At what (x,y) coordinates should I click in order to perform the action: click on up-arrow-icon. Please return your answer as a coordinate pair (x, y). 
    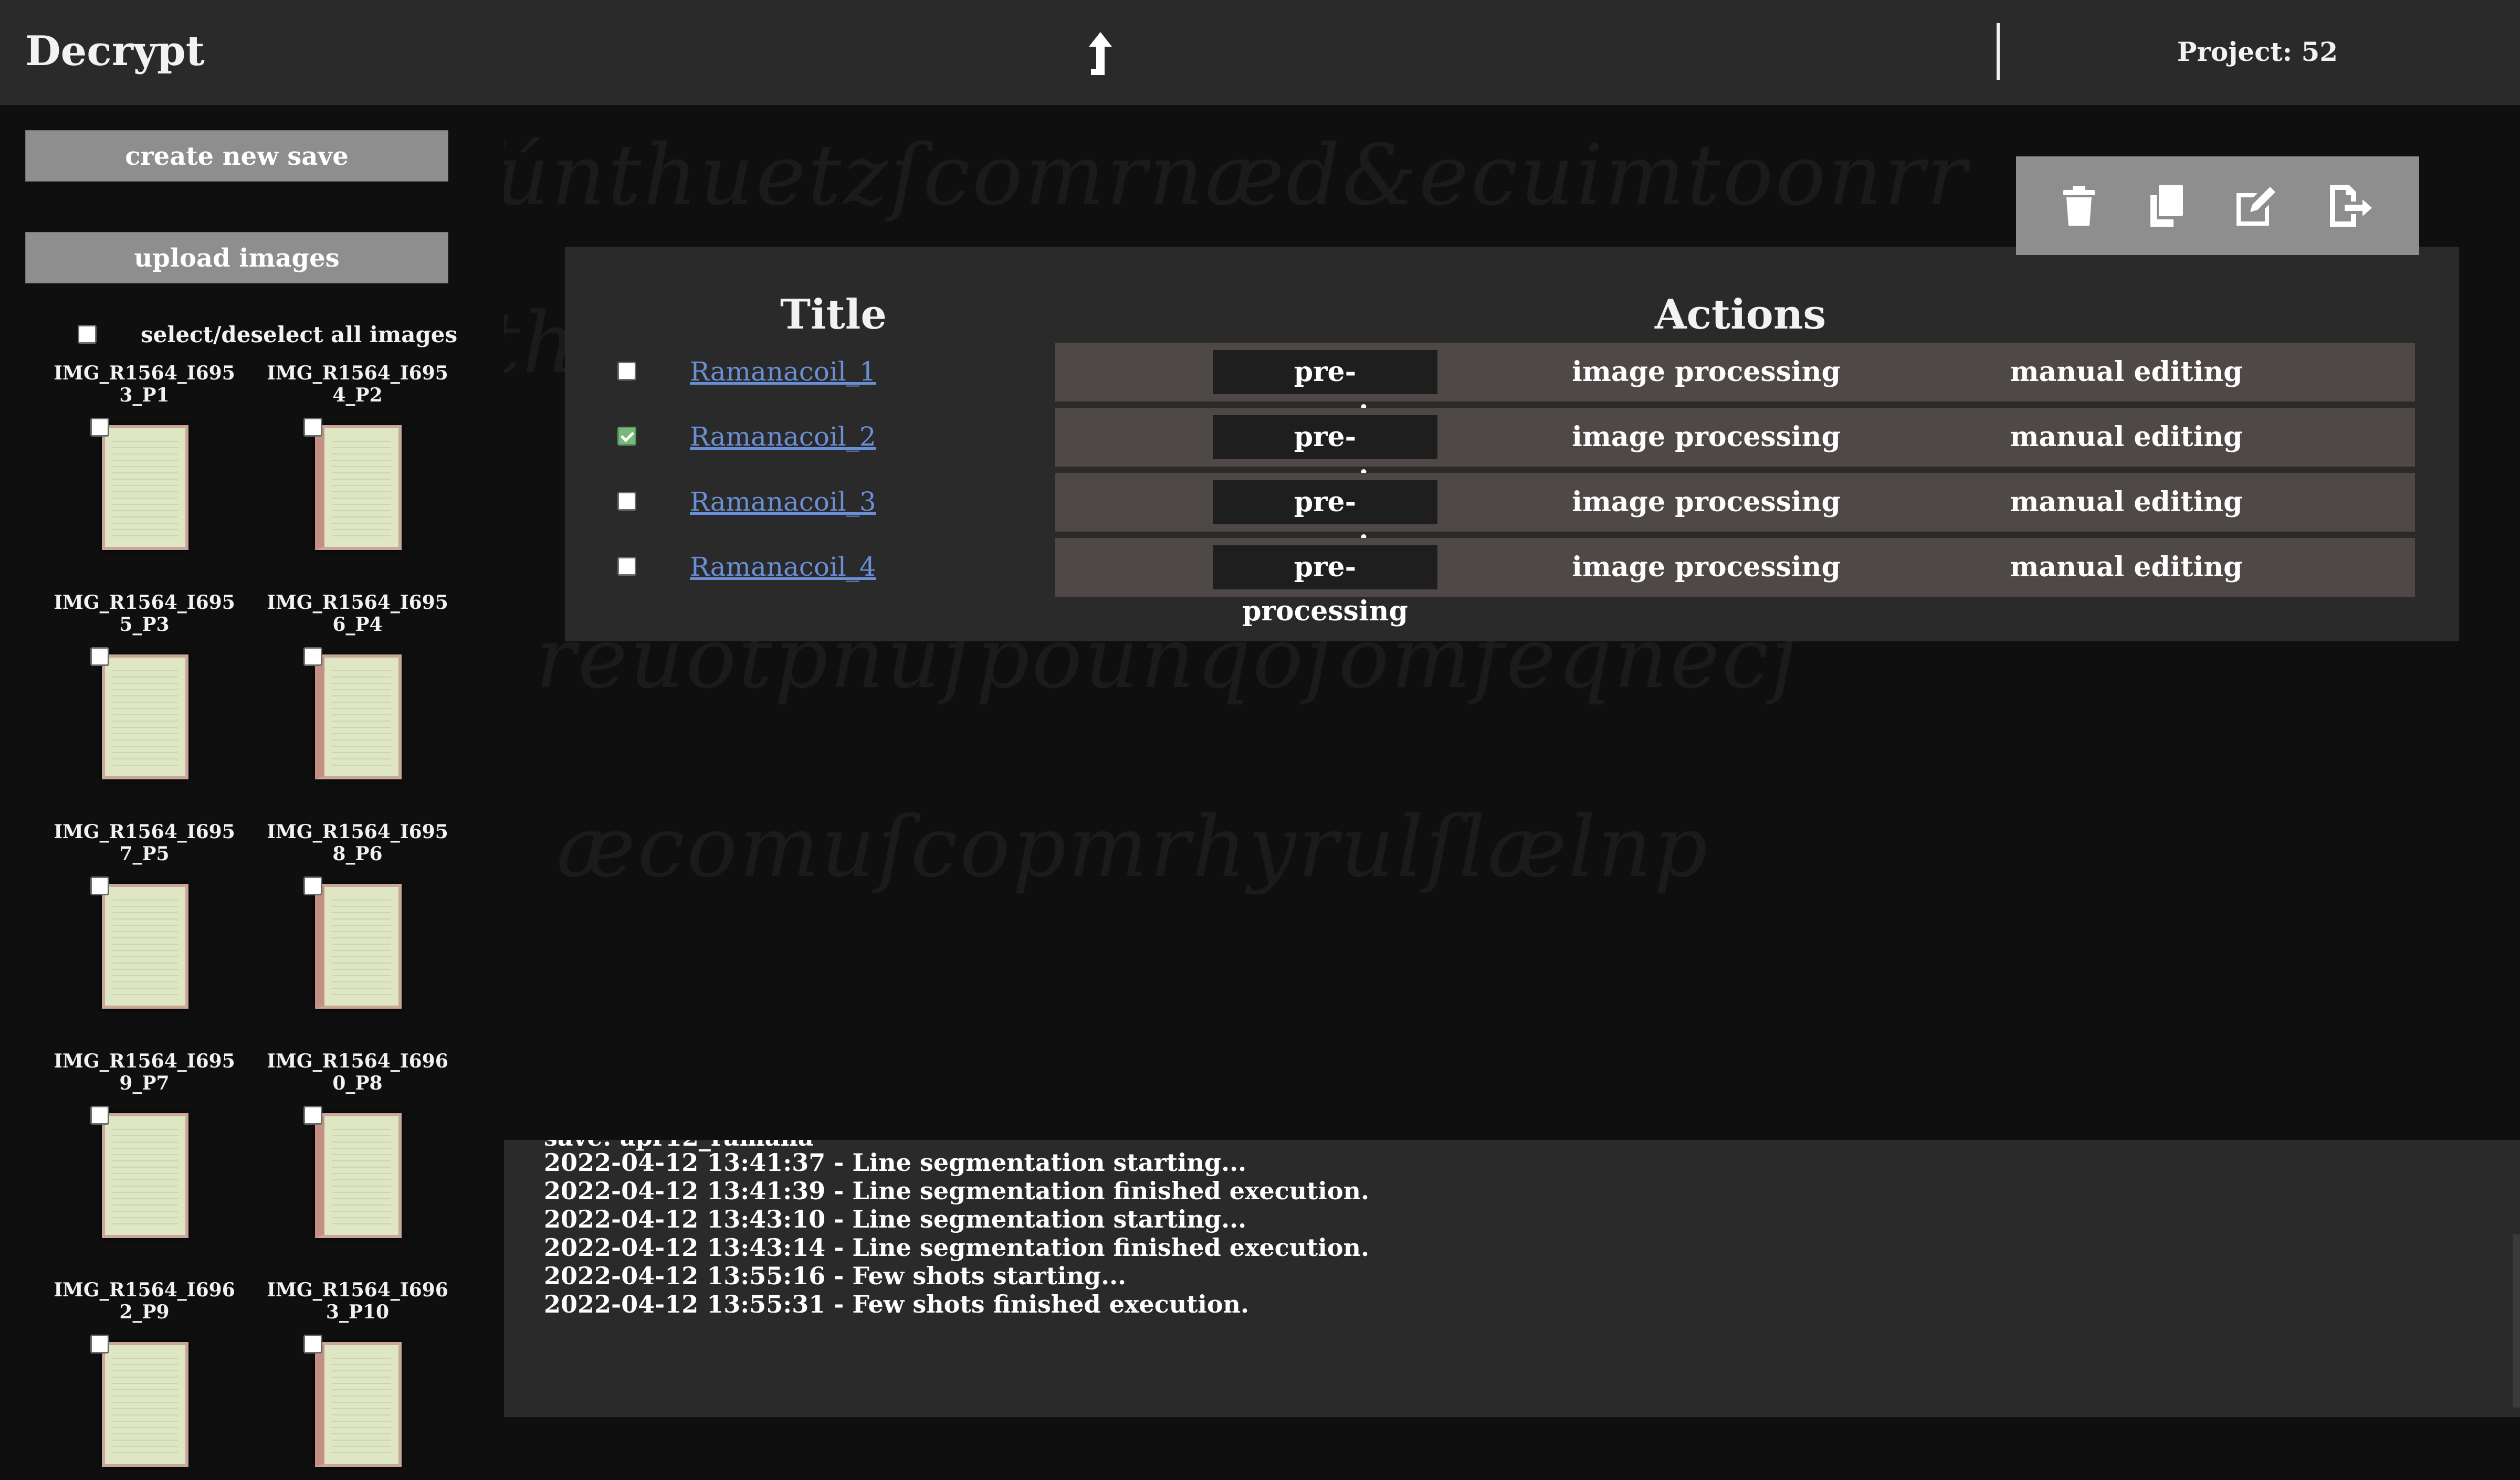
    Looking at the image, I should click on (1100, 52).